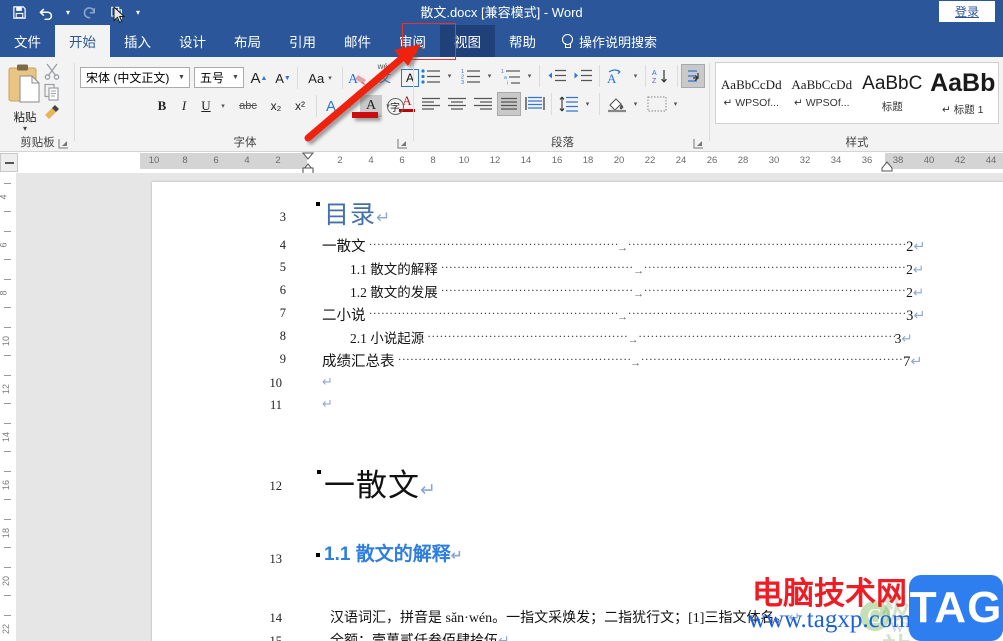 The height and width of the screenshot is (641, 1003). I want to click on clipboard-dialog-launcher, so click(63, 143).